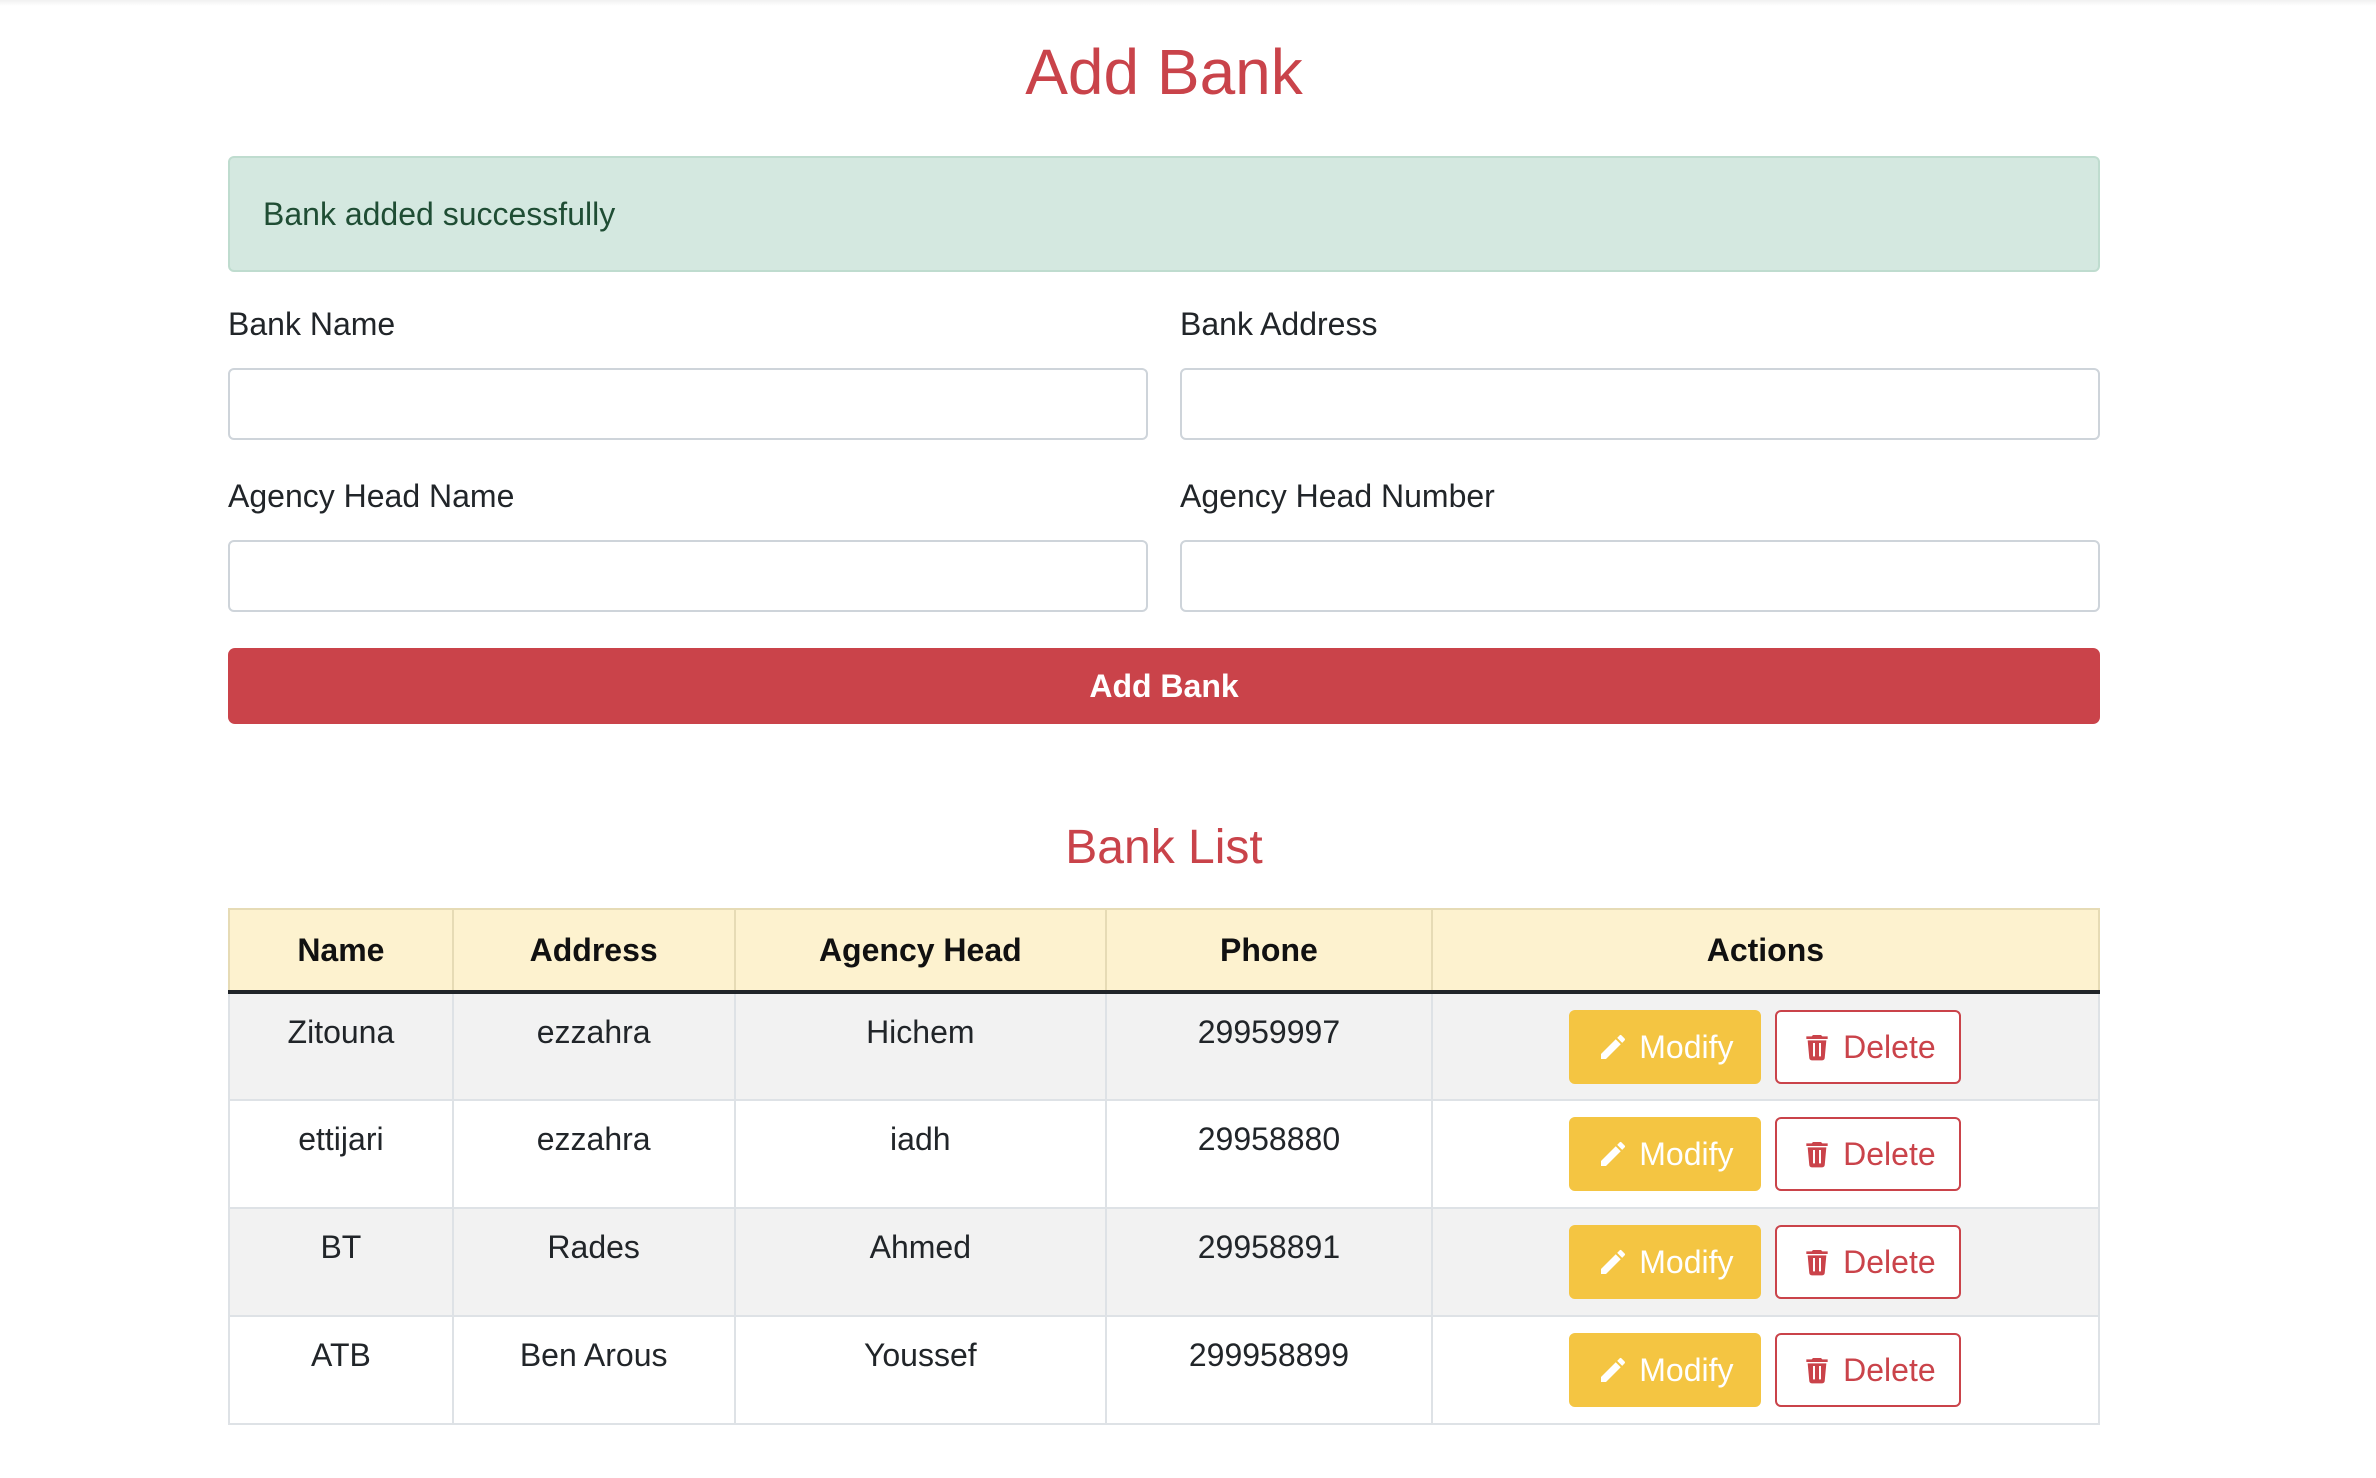 The image size is (2376, 1478). I want to click on table-header-row: Name Address Agency Head Phone Actions, so click(1164, 951).